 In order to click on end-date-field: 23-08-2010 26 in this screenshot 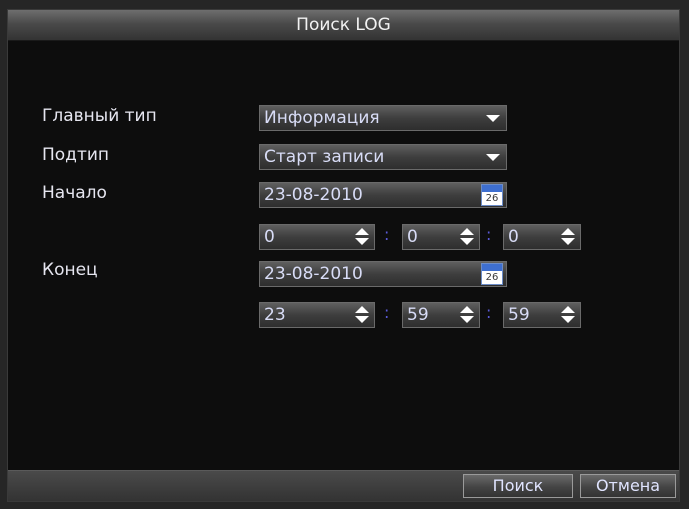, I will do `click(383, 274)`.